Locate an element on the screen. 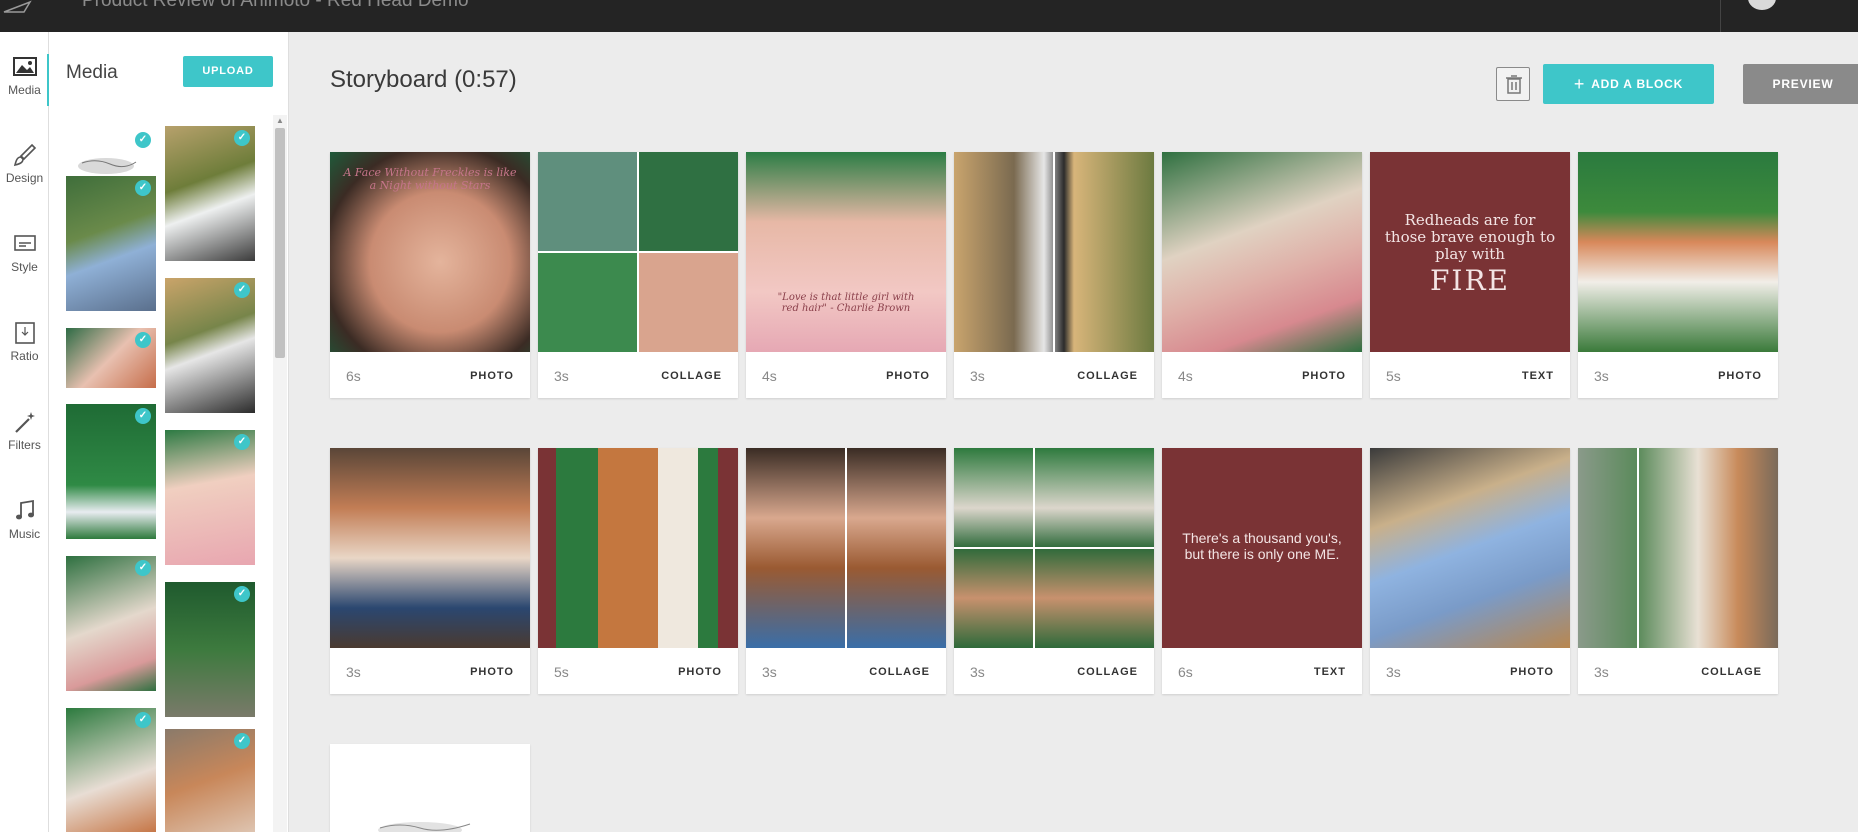 The image size is (1858, 832). media-scrollbar-thumb is located at coordinates (280, 243).